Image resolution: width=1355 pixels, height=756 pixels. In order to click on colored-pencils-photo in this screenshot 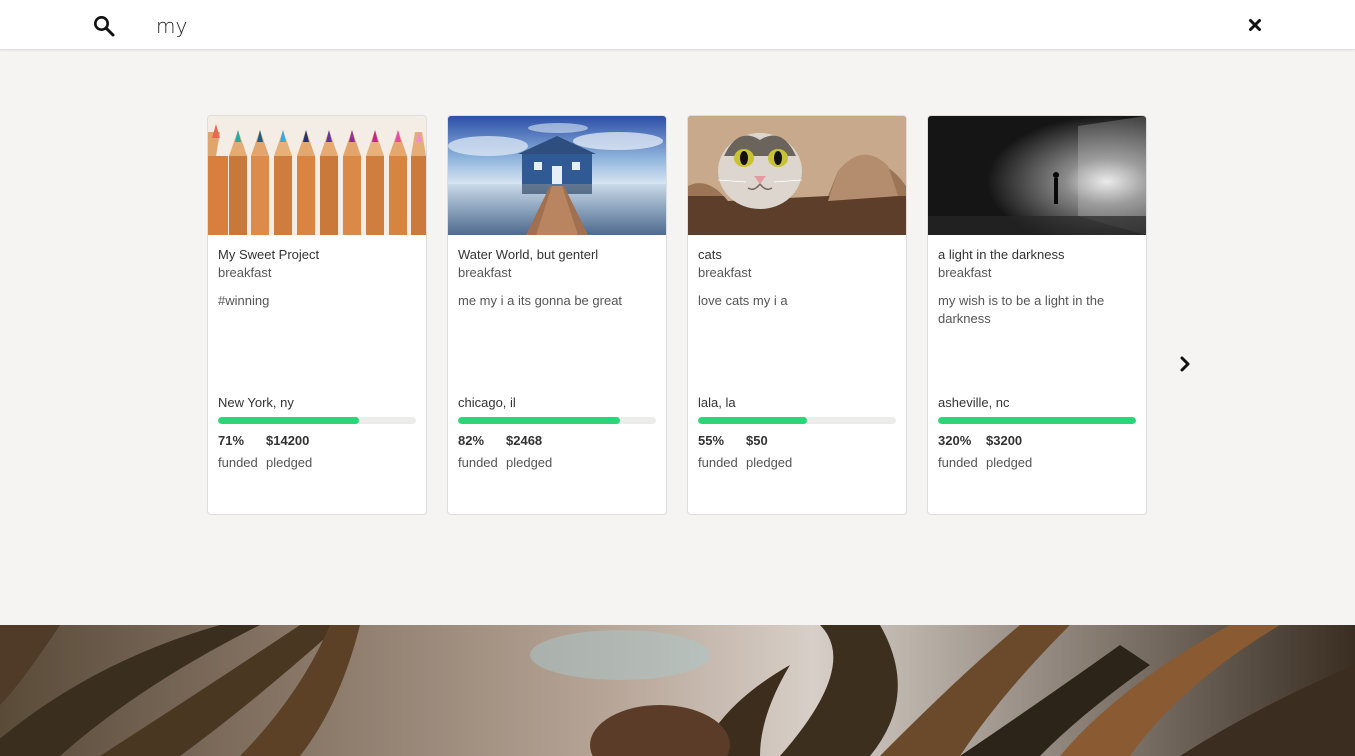, I will do `click(317, 175)`.